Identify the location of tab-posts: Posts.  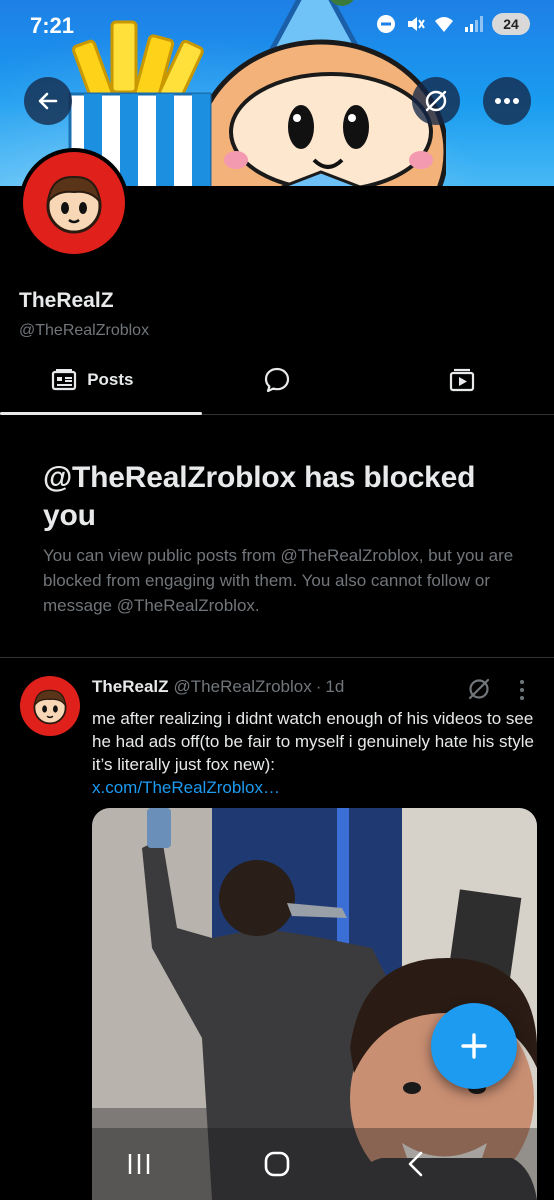
(101, 380).